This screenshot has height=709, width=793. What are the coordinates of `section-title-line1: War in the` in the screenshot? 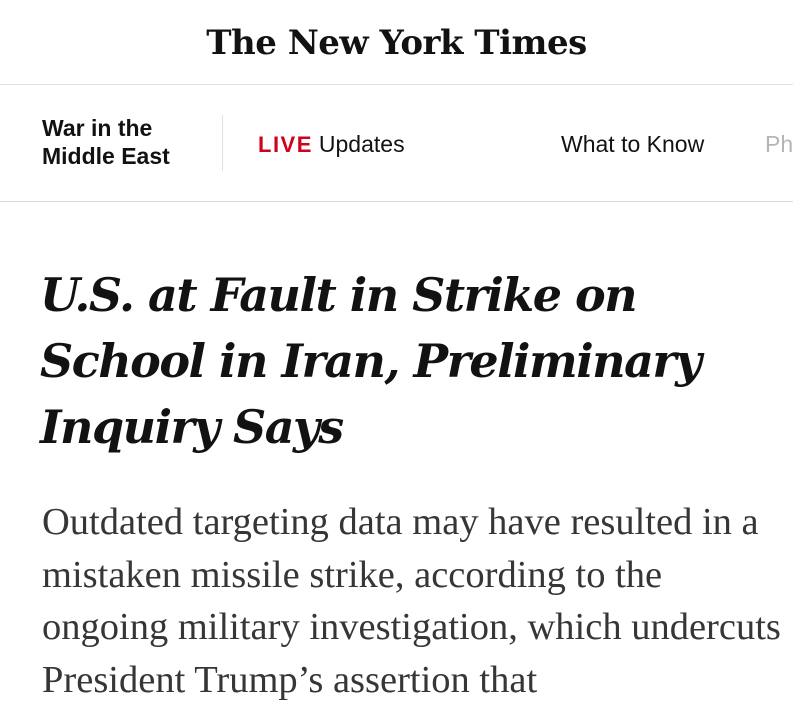 It's located at (97, 128).